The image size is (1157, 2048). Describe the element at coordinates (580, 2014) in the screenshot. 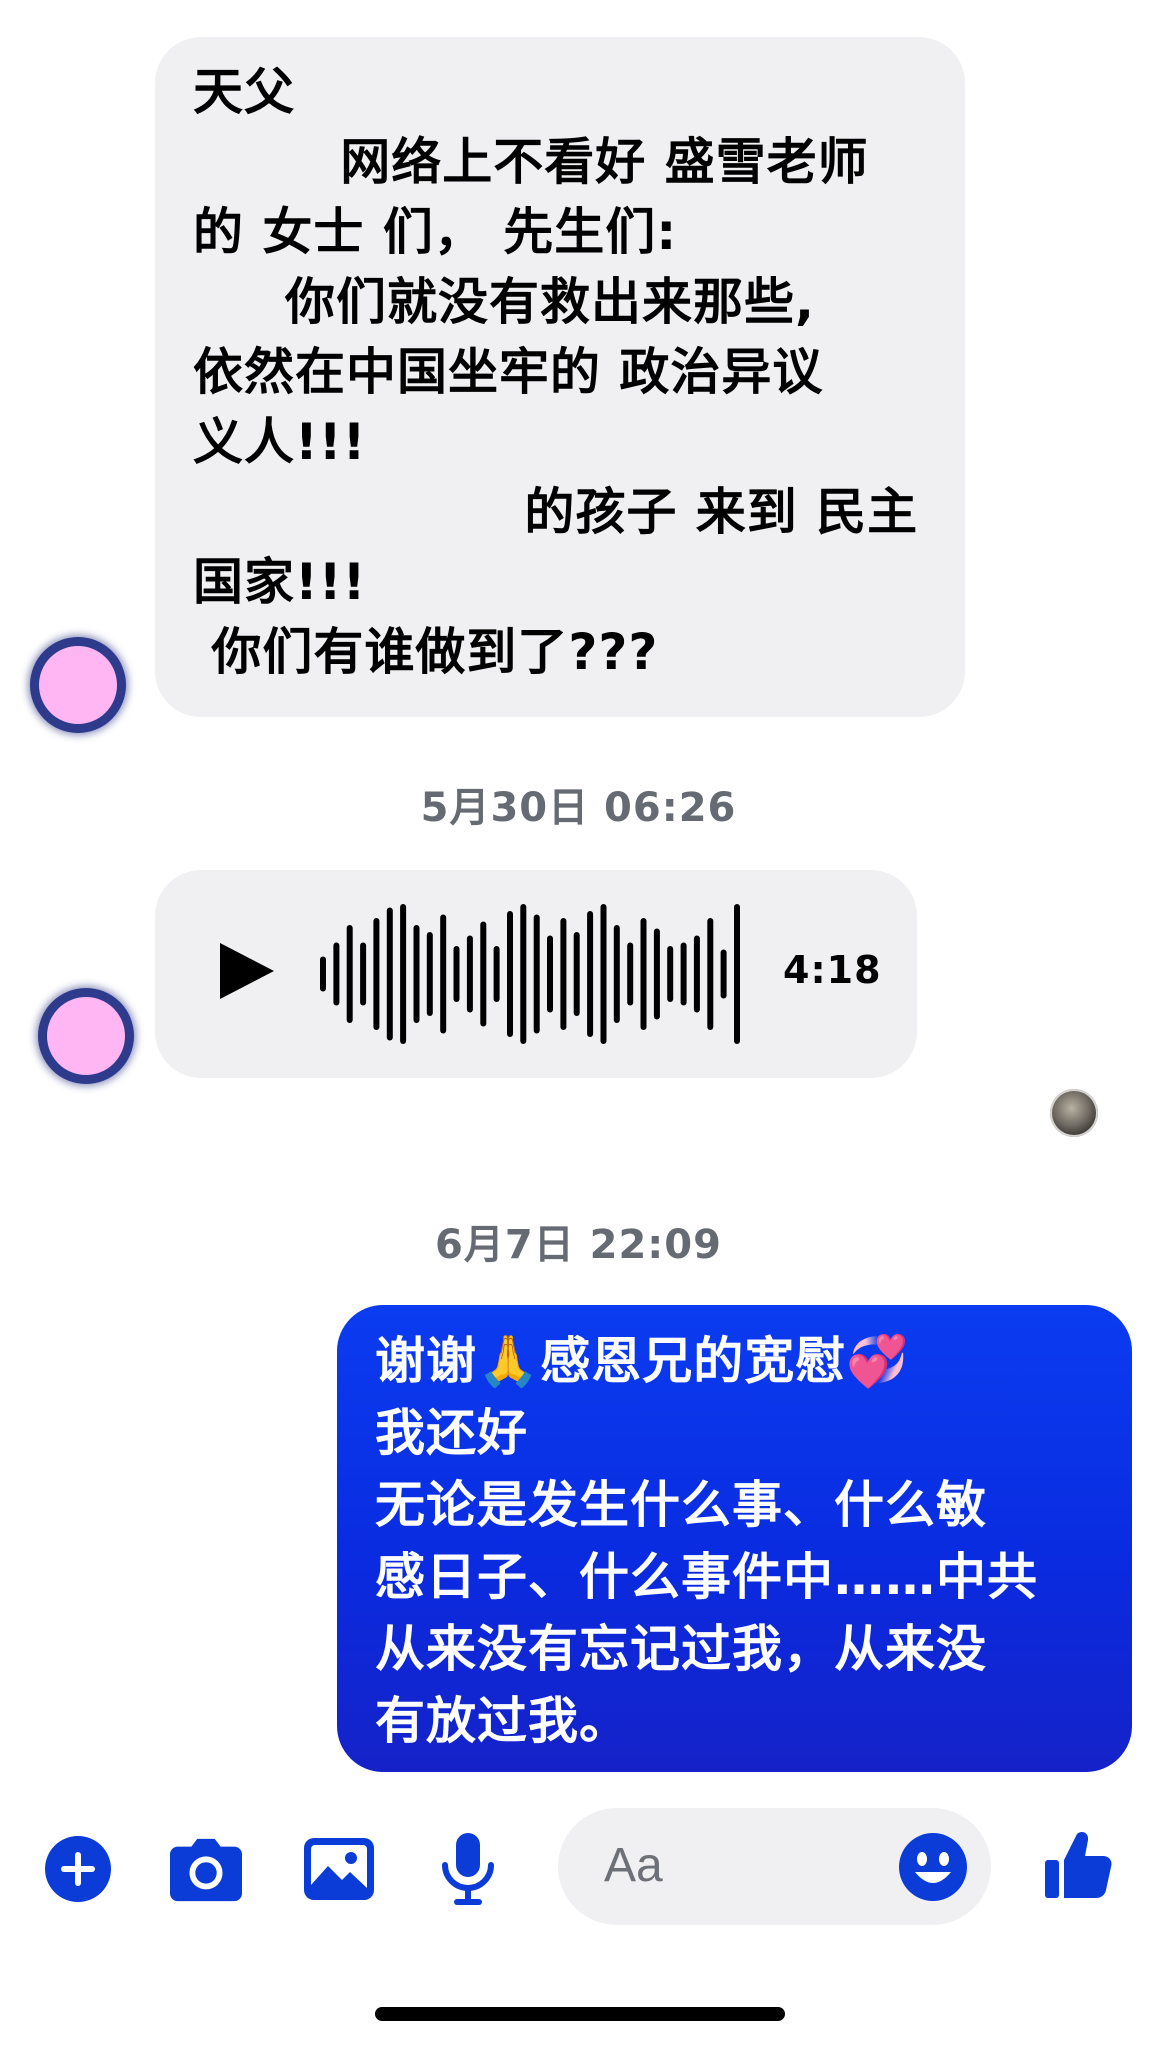

I see `home-indicator` at that location.